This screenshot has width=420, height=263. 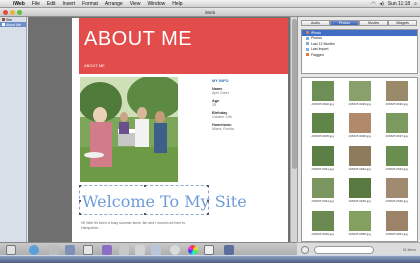 I want to click on zoom-button, so click(x=19, y=12).